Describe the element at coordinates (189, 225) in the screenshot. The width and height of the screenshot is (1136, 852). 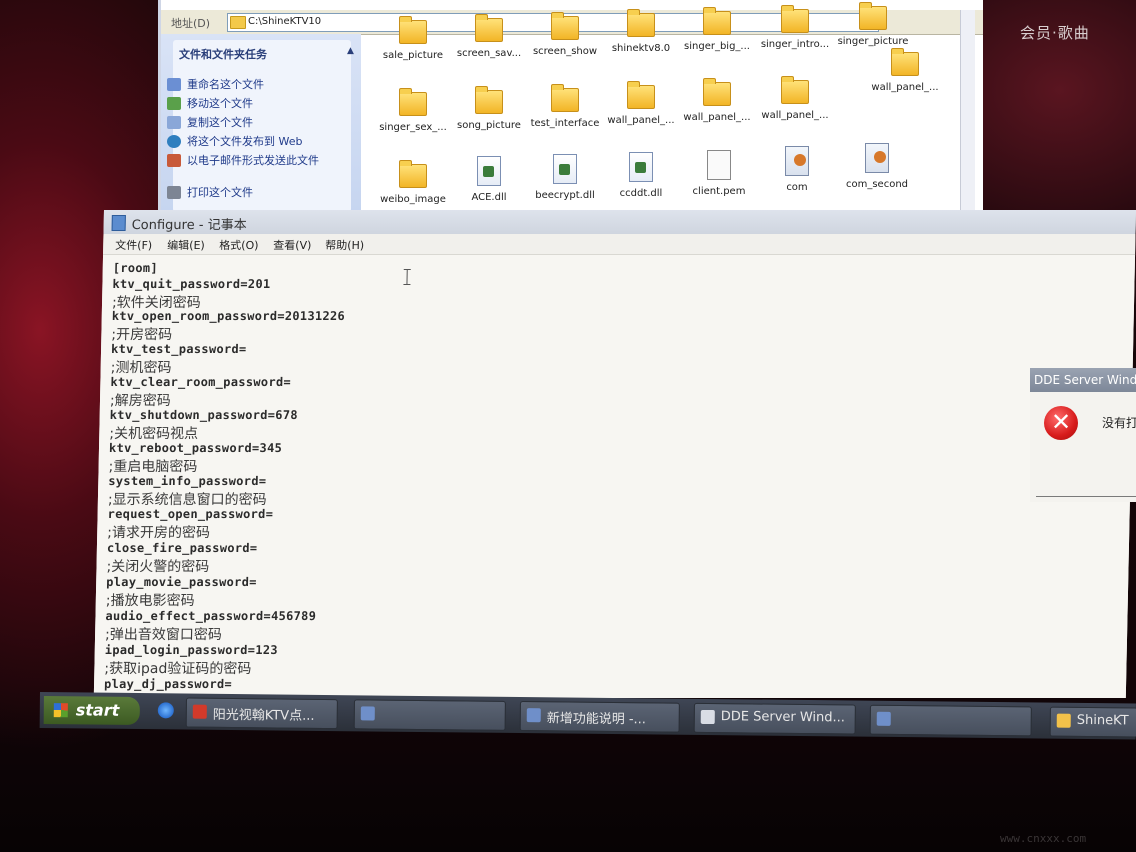
I see `window-title: Configure - 记事本` at that location.